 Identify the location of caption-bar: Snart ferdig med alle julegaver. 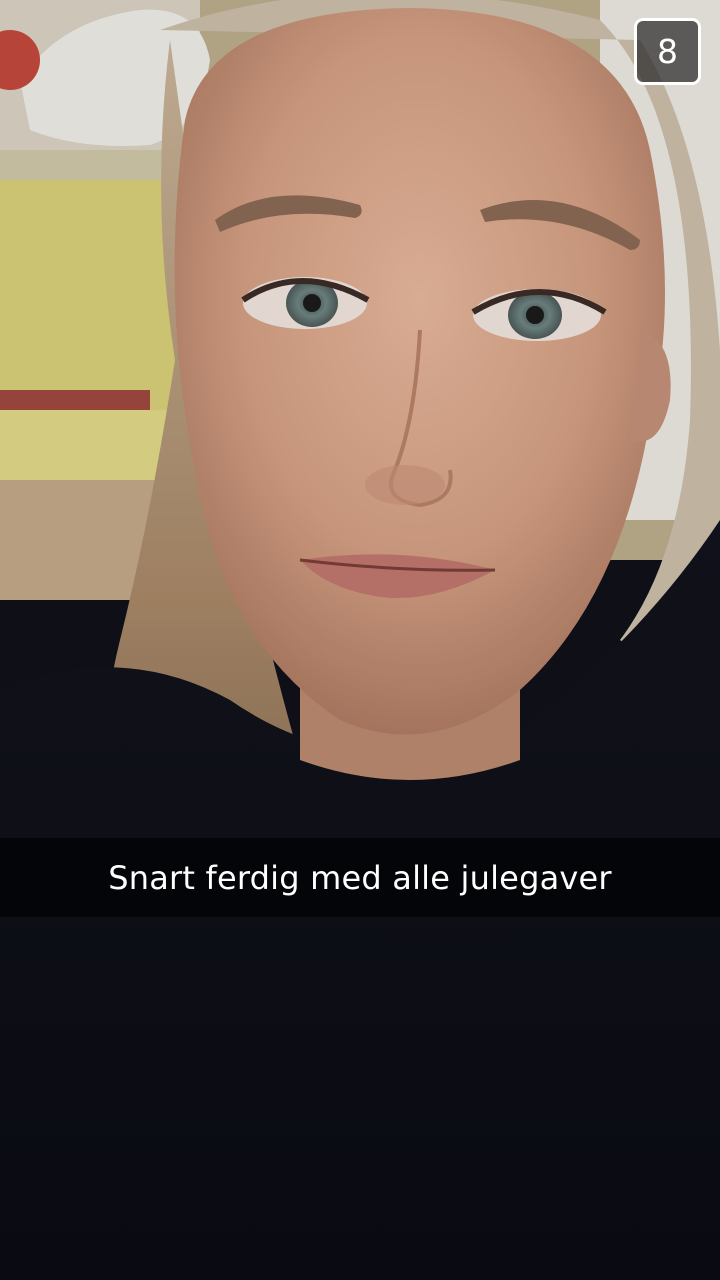
(360, 877).